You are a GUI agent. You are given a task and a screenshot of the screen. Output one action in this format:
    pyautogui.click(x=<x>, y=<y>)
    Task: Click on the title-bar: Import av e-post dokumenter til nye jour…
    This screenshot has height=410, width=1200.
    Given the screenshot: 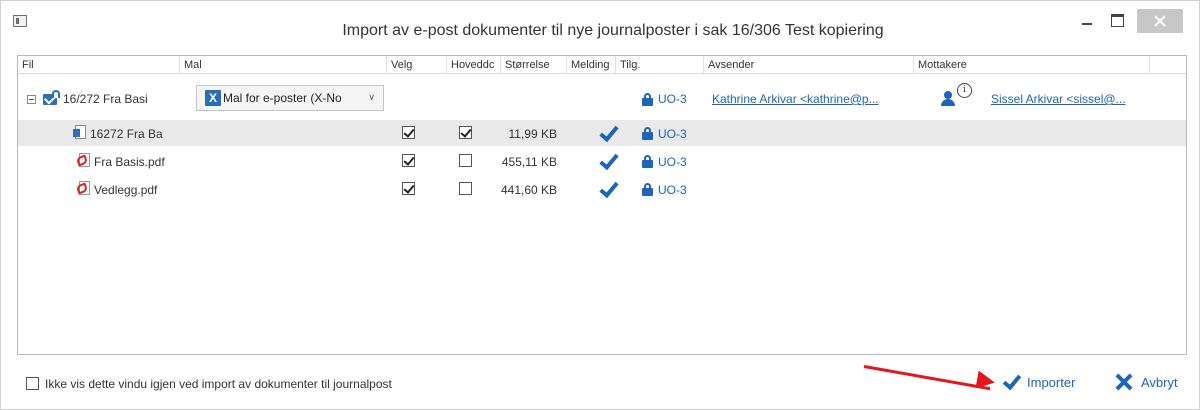 What is the action you would take?
    pyautogui.click(x=600, y=22)
    